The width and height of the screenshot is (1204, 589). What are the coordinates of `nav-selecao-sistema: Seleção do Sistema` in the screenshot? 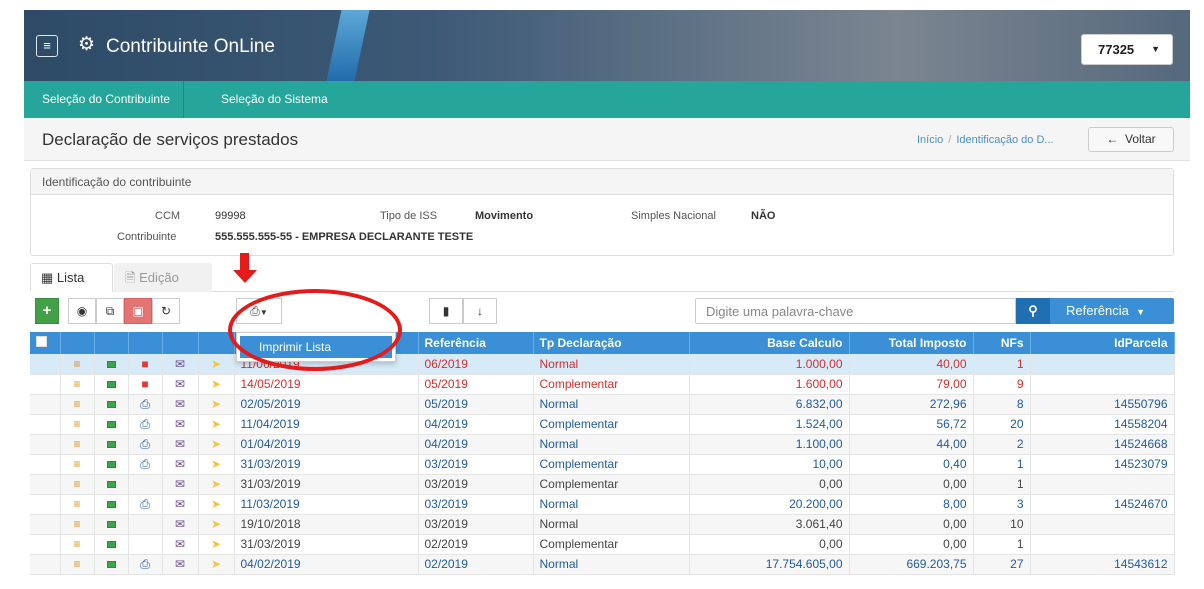 It's located at (274, 99).